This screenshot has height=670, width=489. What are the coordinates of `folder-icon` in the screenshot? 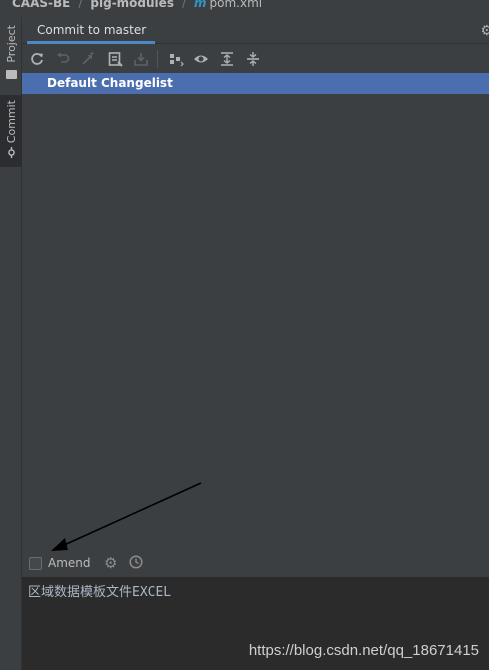 It's located at (11, 74).